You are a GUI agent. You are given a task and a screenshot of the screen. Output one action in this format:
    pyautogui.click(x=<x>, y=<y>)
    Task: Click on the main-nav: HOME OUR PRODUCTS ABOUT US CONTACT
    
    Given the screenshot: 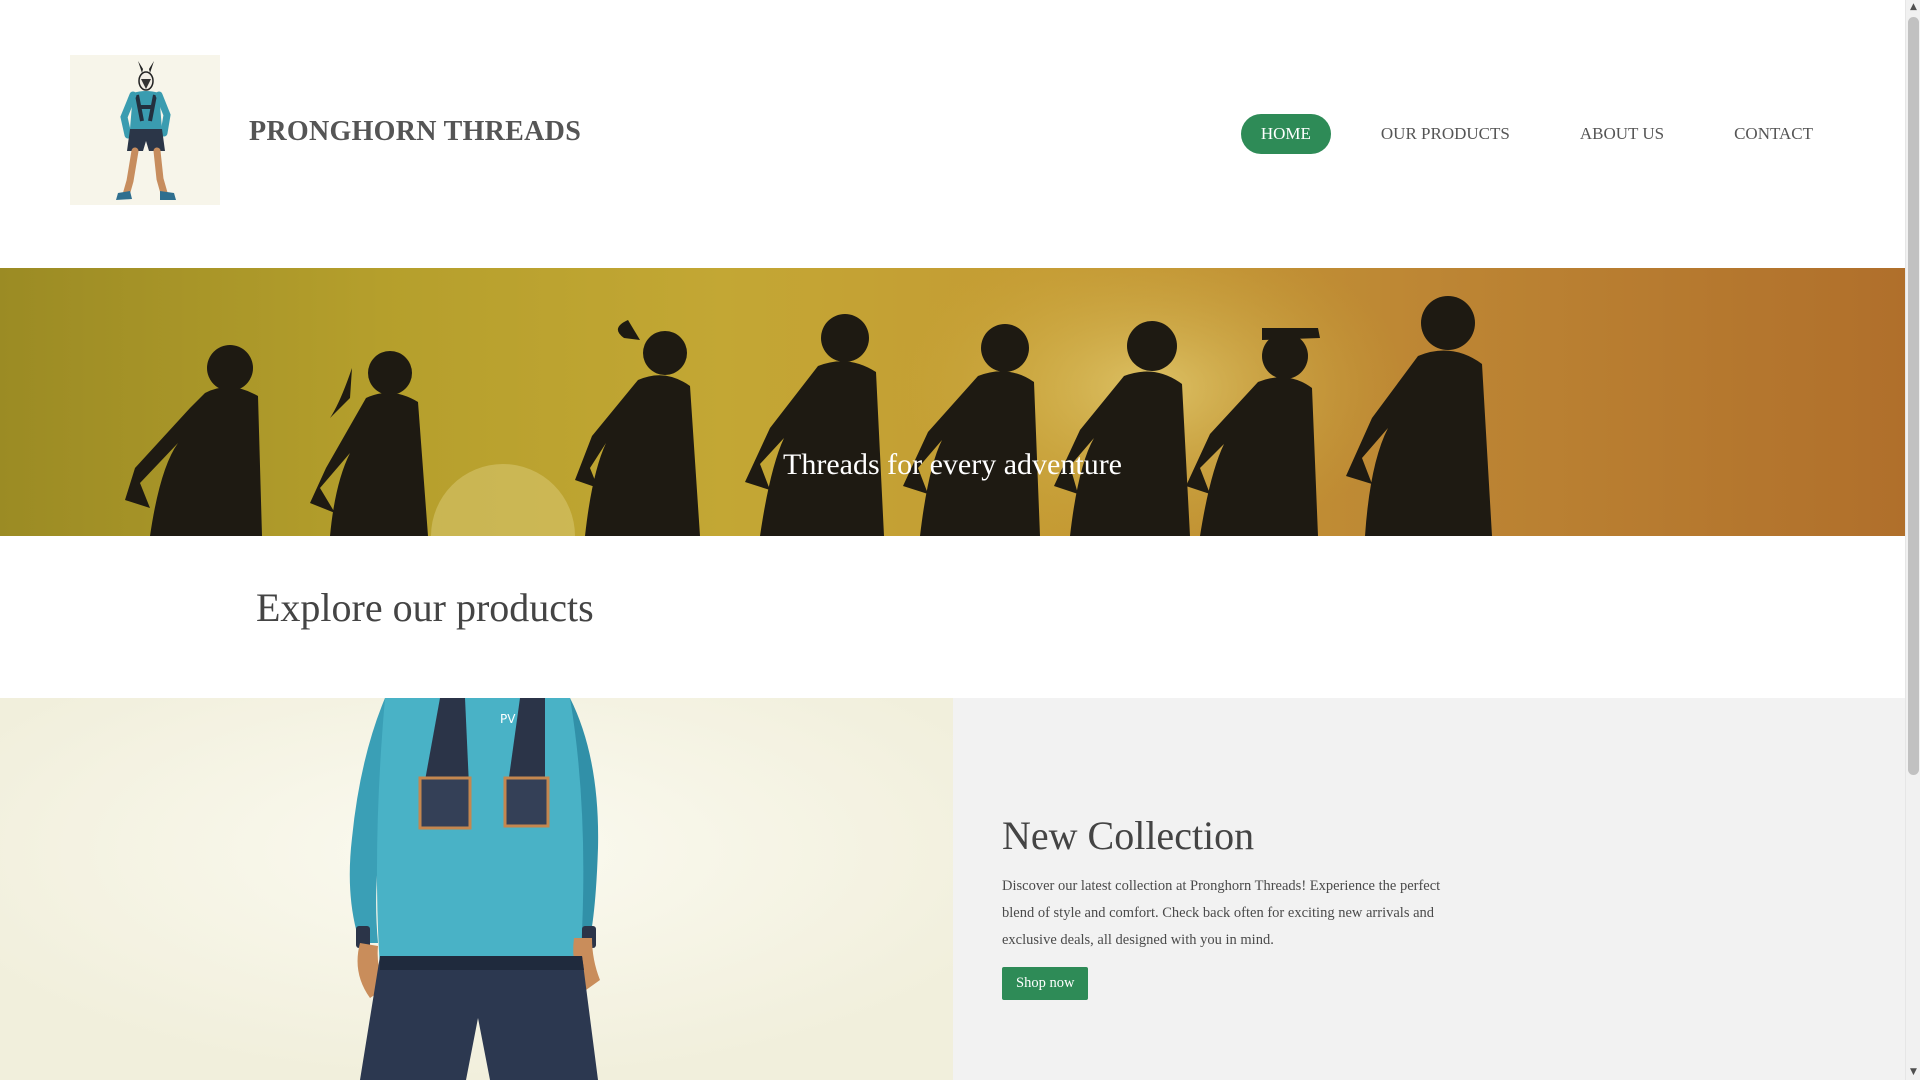 What is the action you would take?
    pyautogui.click(x=1522, y=134)
    